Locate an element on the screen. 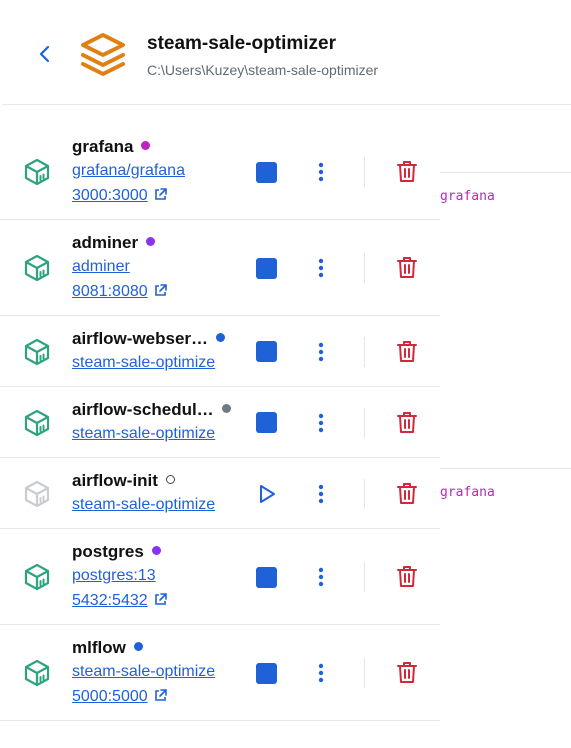 The width and height of the screenshot is (571, 748). container-name: airflow-init is located at coordinates (123, 481).